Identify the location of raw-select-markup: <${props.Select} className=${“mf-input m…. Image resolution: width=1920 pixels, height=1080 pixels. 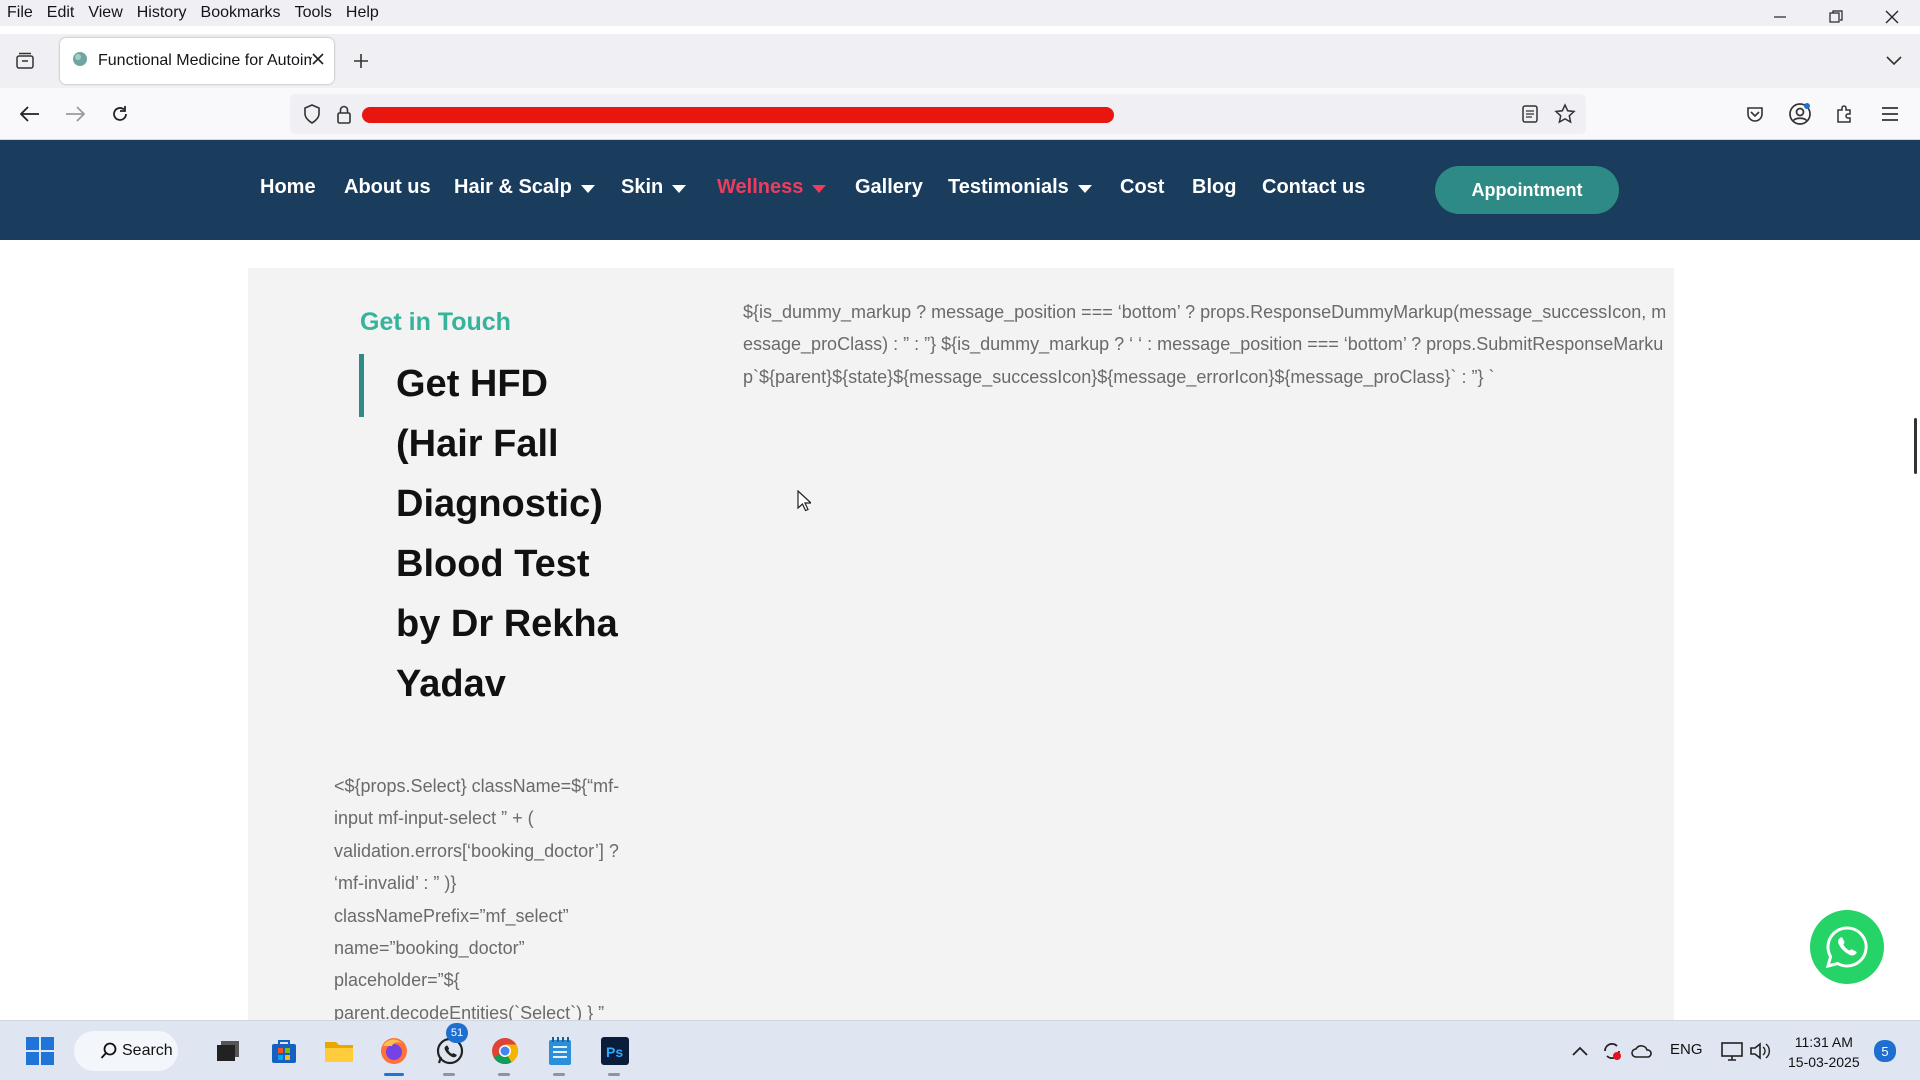
(477, 898).